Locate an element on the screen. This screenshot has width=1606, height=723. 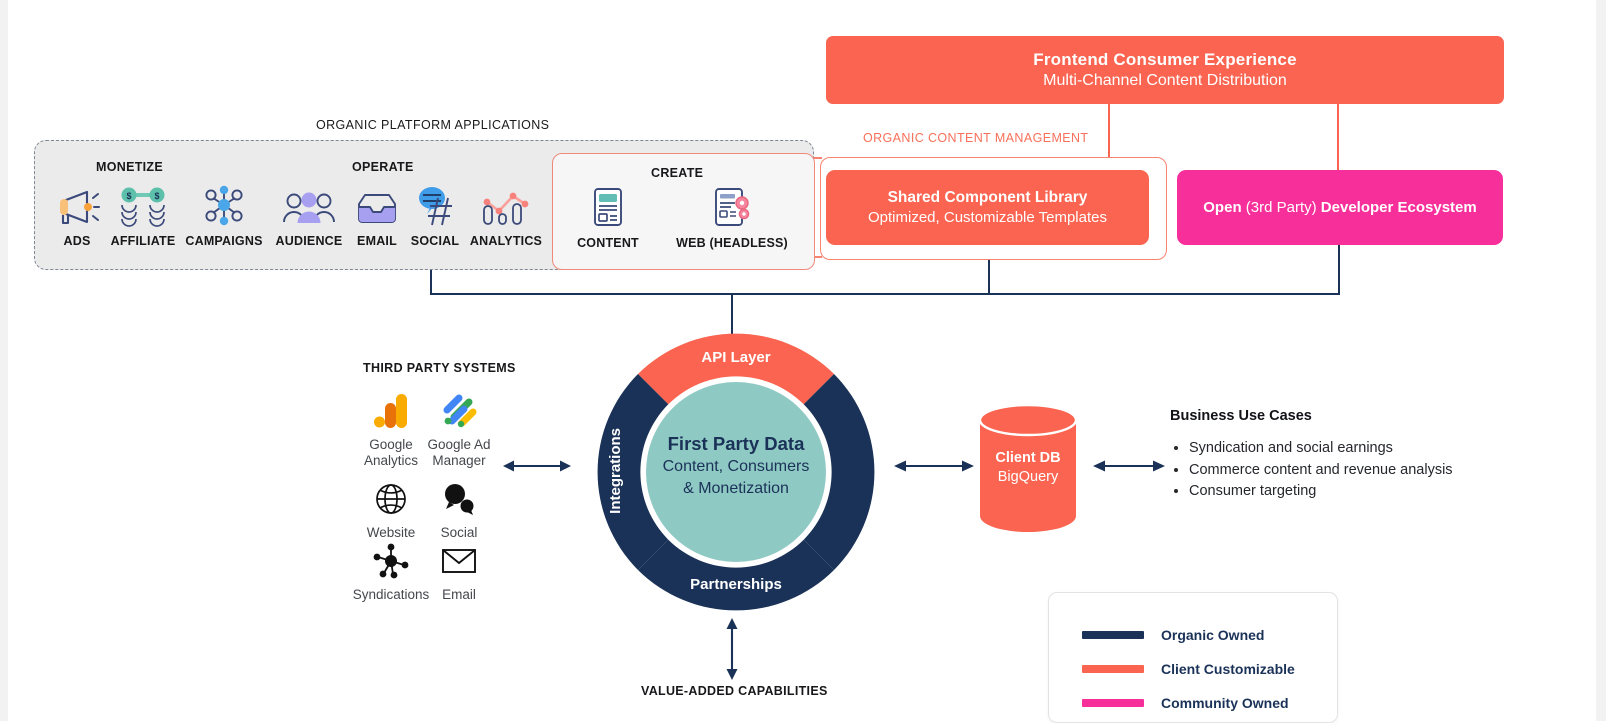
email-inbox-icon is located at coordinates (377, 205).